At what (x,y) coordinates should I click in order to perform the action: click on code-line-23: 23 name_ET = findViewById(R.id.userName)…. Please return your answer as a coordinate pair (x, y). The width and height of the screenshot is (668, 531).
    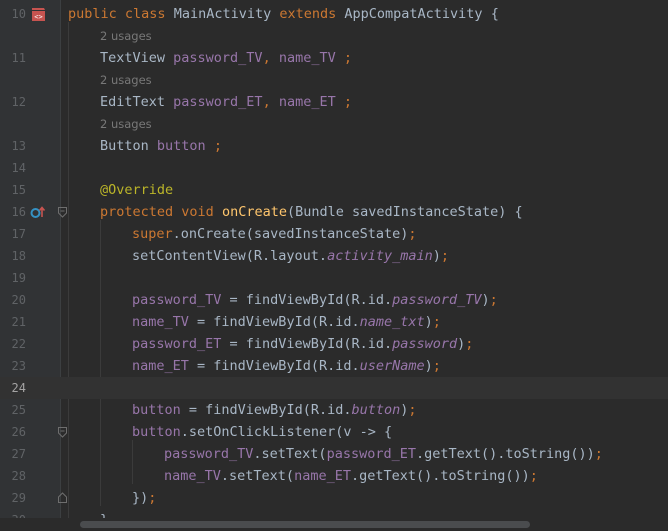
    Looking at the image, I should click on (334, 366).